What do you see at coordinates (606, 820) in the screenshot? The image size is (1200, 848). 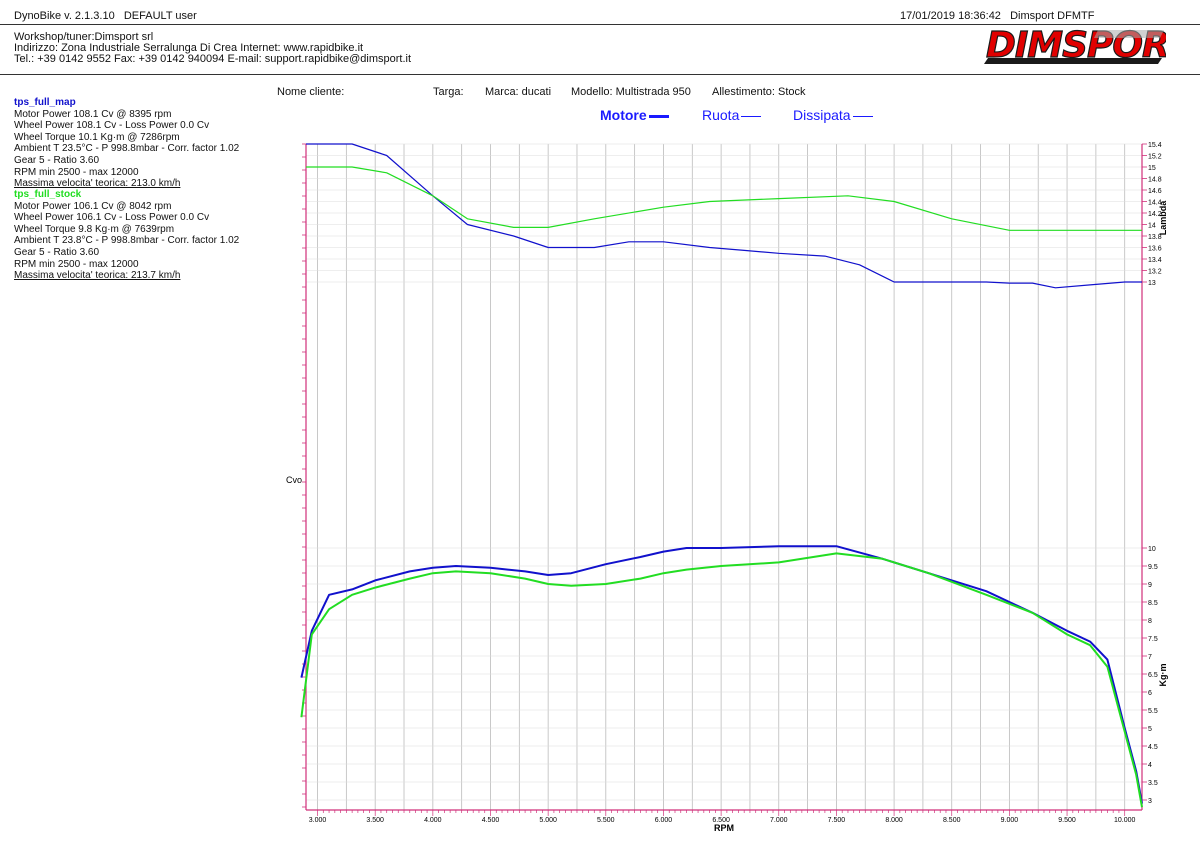 I see `x-tick-label: 5.500` at bounding box center [606, 820].